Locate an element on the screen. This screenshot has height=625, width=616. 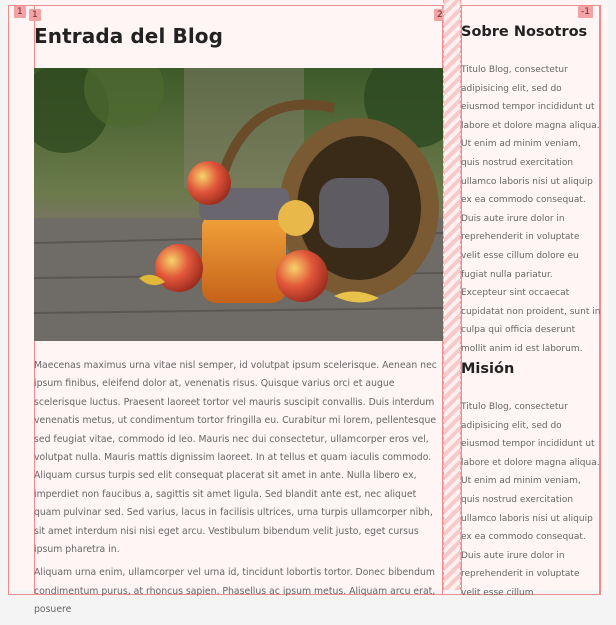
badge-page: 1 is located at coordinates (20, 12).